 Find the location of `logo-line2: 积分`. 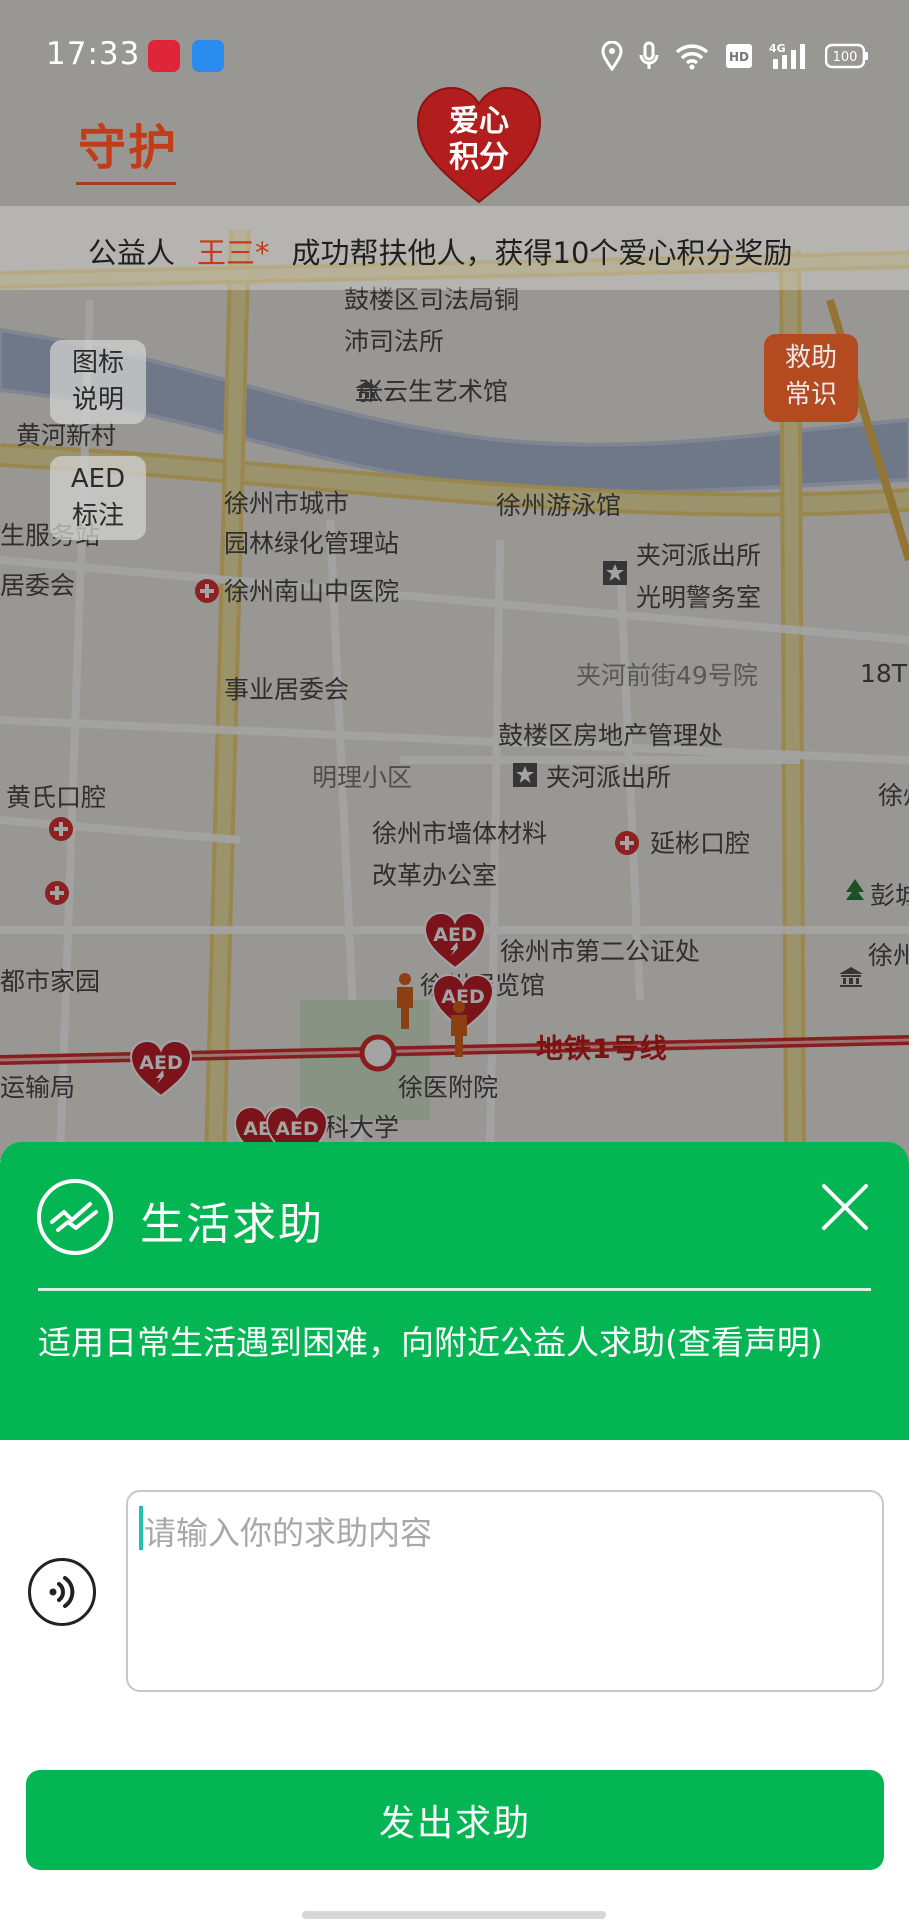

logo-line2: 积分 is located at coordinates (479, 157).